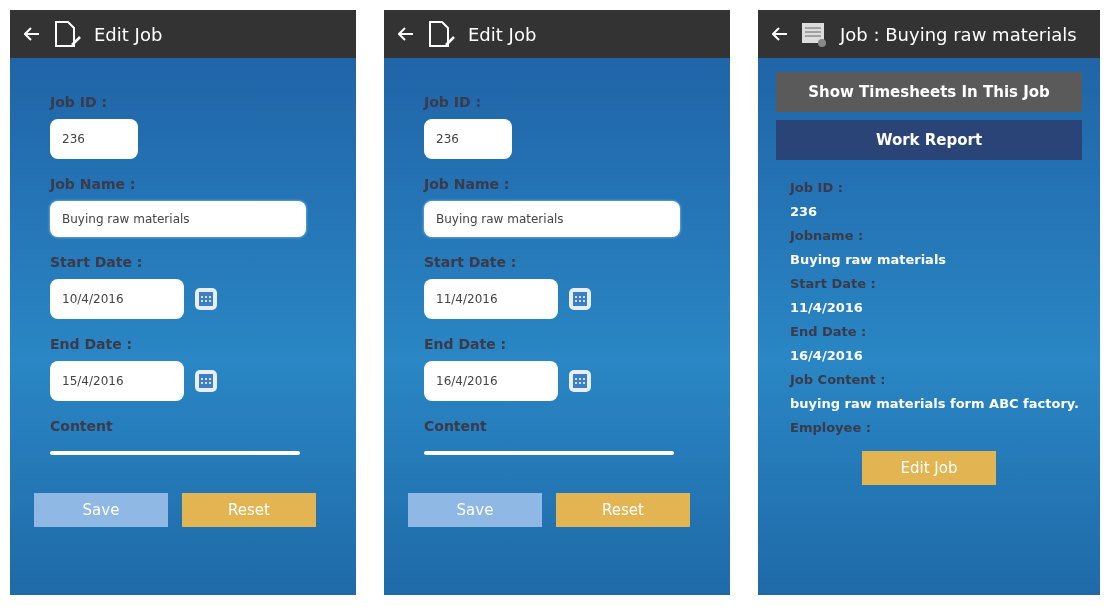 The width and height of the screenshot is (1108, 607). What do you see at coordinates (491, 381) in the screenshot?
I see `date-field: 16/4/2016` at bounding box center [491, 381].